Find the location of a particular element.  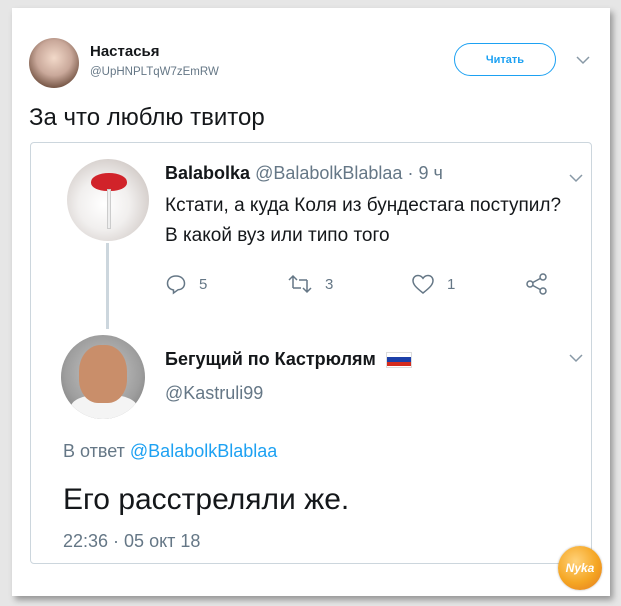

reply-prefix: В ответ is located at coordinates (94, 451).